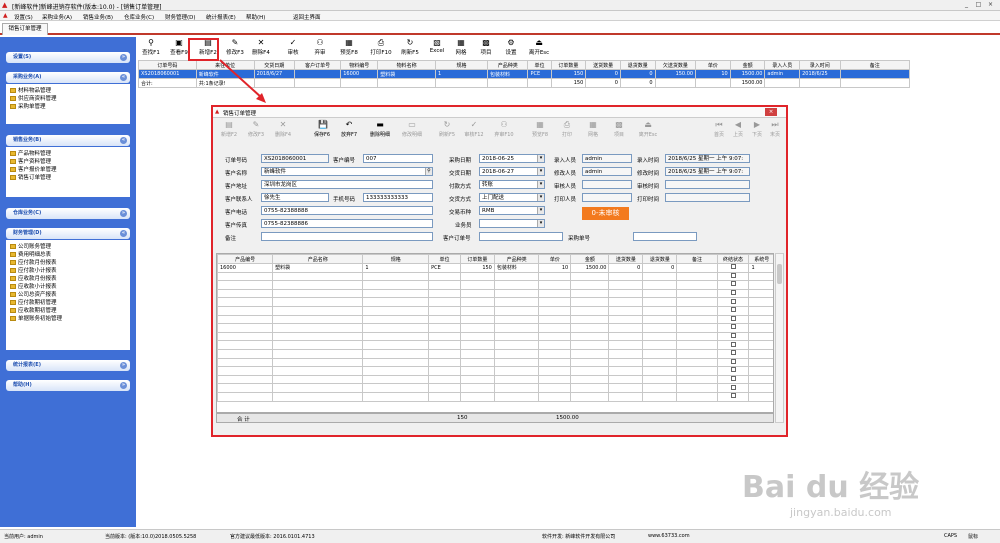  What do you see at coordinates (139, 17) in the screenshot?
I see `menu-warehouse: 仓库业务(C)` at bounding box center [139, 17].